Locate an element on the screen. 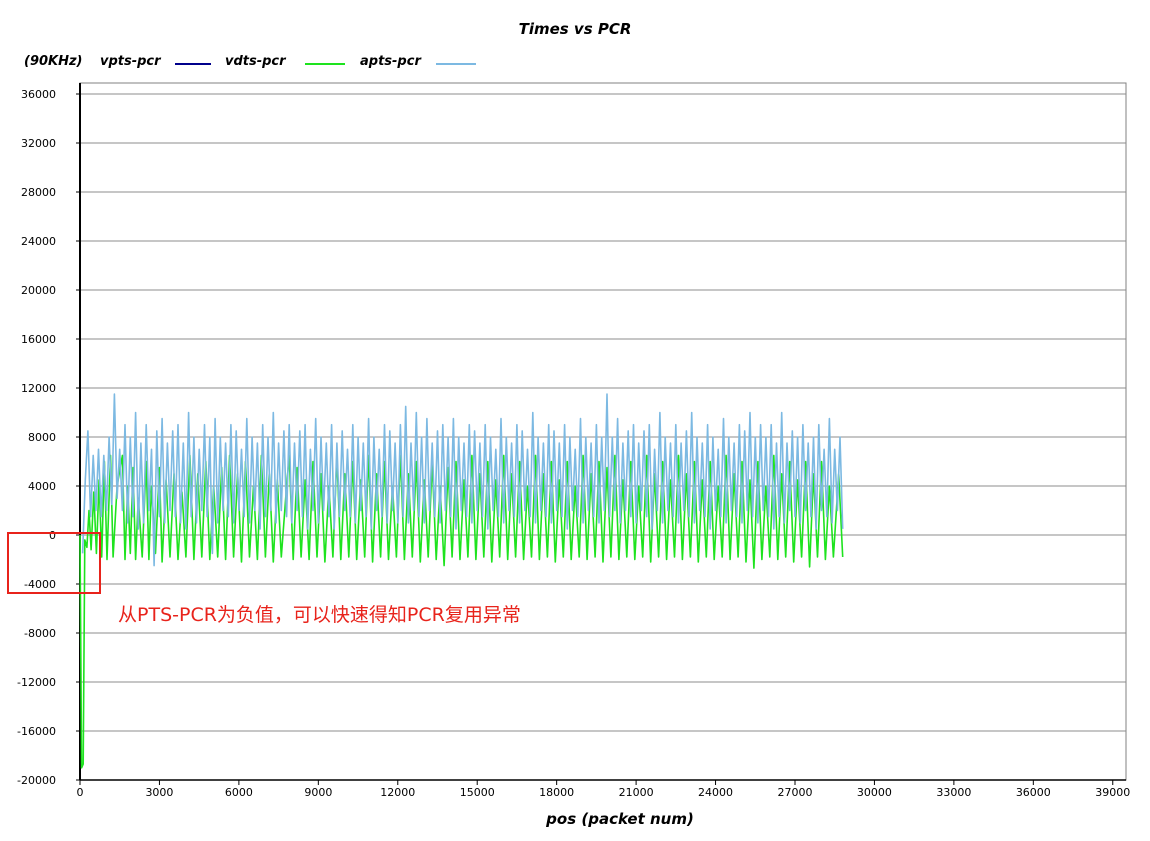  x-tick-label: 36000 is located at coordinates (1033, 792).